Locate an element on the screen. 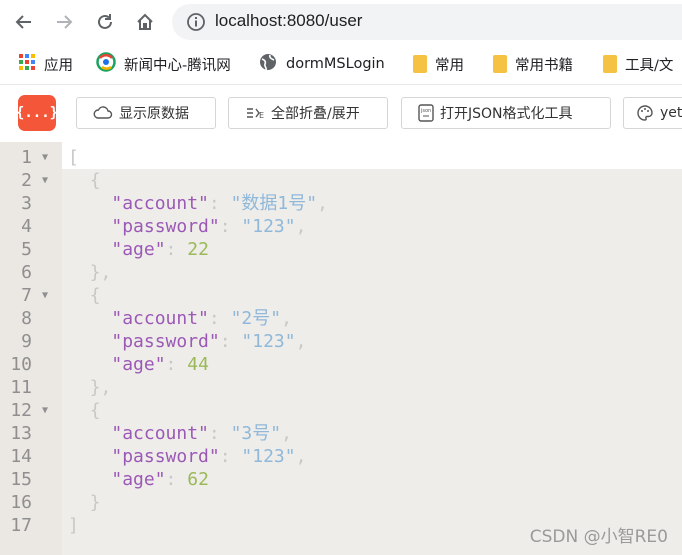 The image size is (682, 555). json-string: "3号" is located at coordinates (256, 433).